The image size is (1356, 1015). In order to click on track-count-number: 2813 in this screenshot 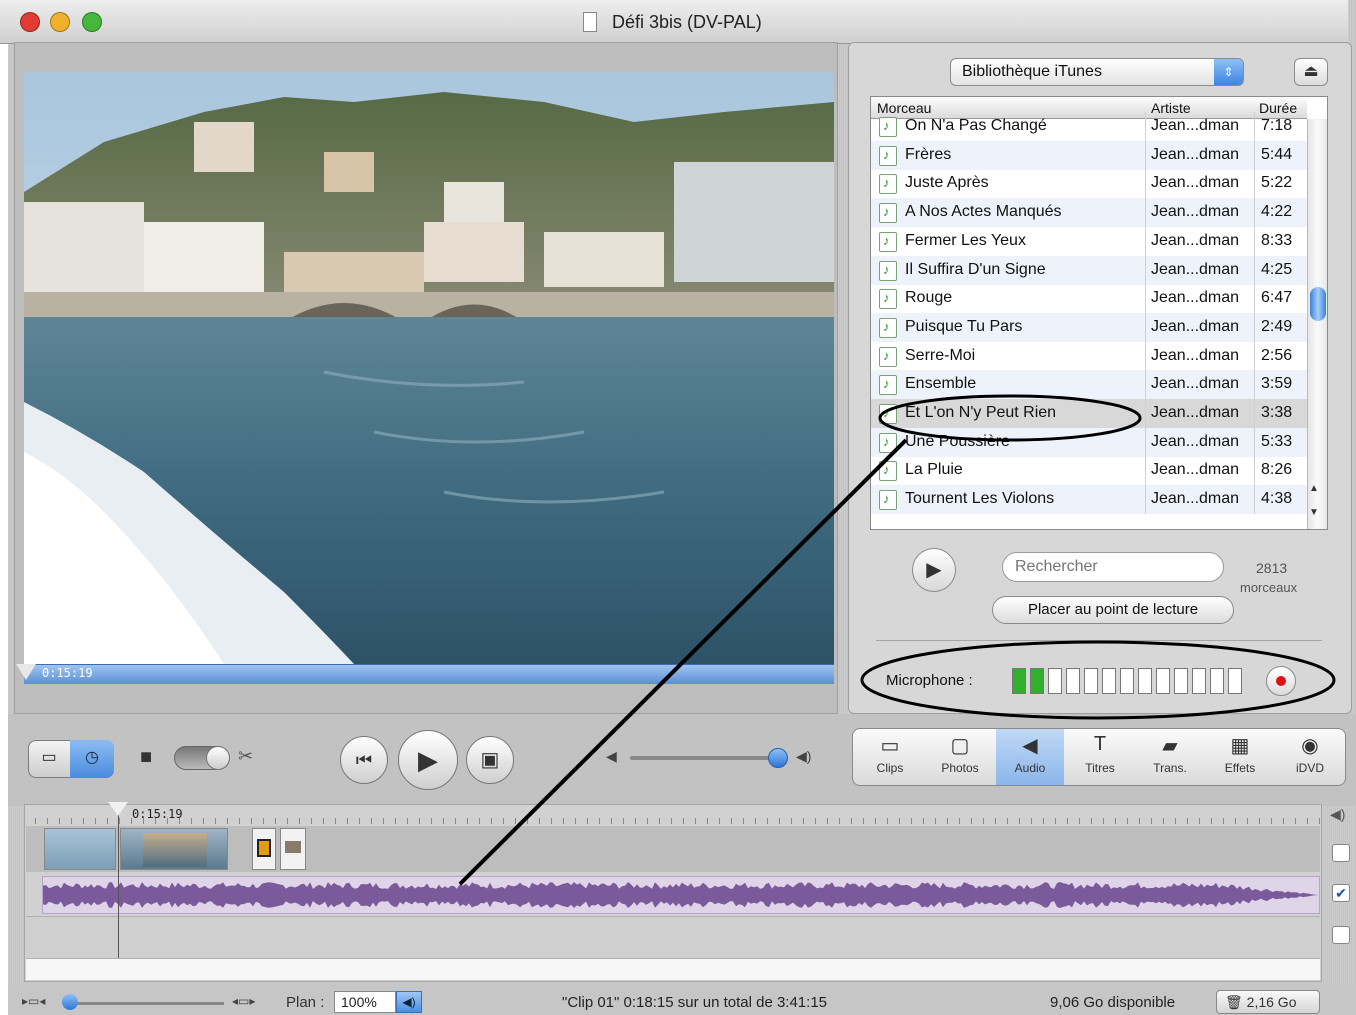, I will do `click(1272, 568)`.